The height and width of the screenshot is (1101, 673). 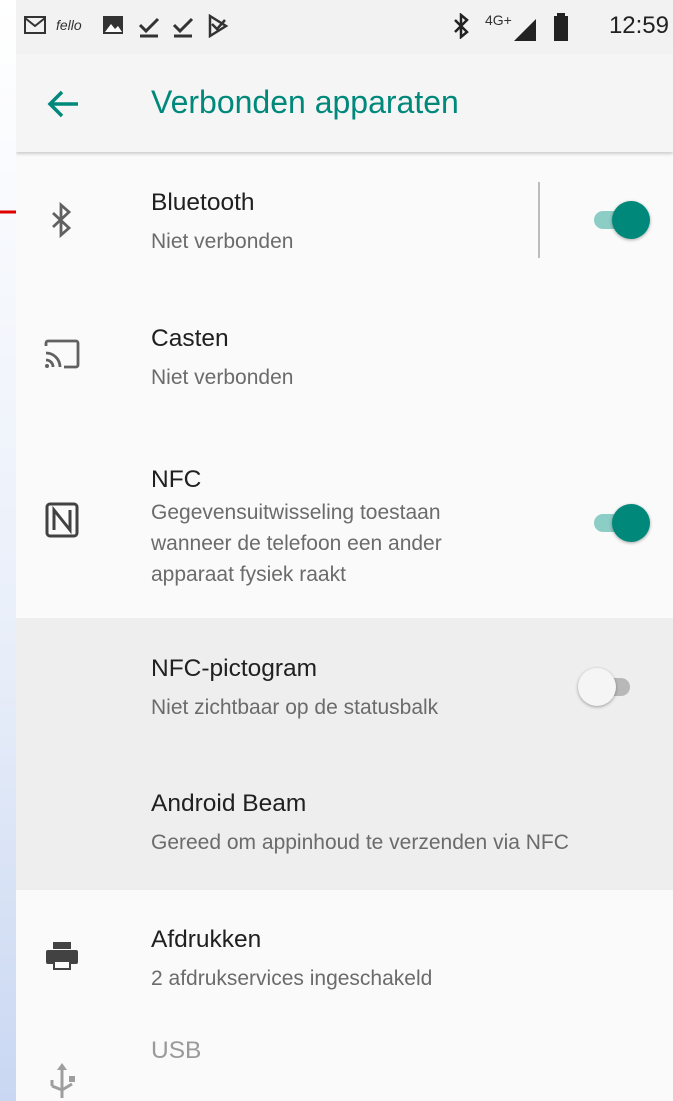 What do you see at coordinates (203, 202) in the screenshot?
I see `item-title: Bluetooth` at bounding box center [203, 202].